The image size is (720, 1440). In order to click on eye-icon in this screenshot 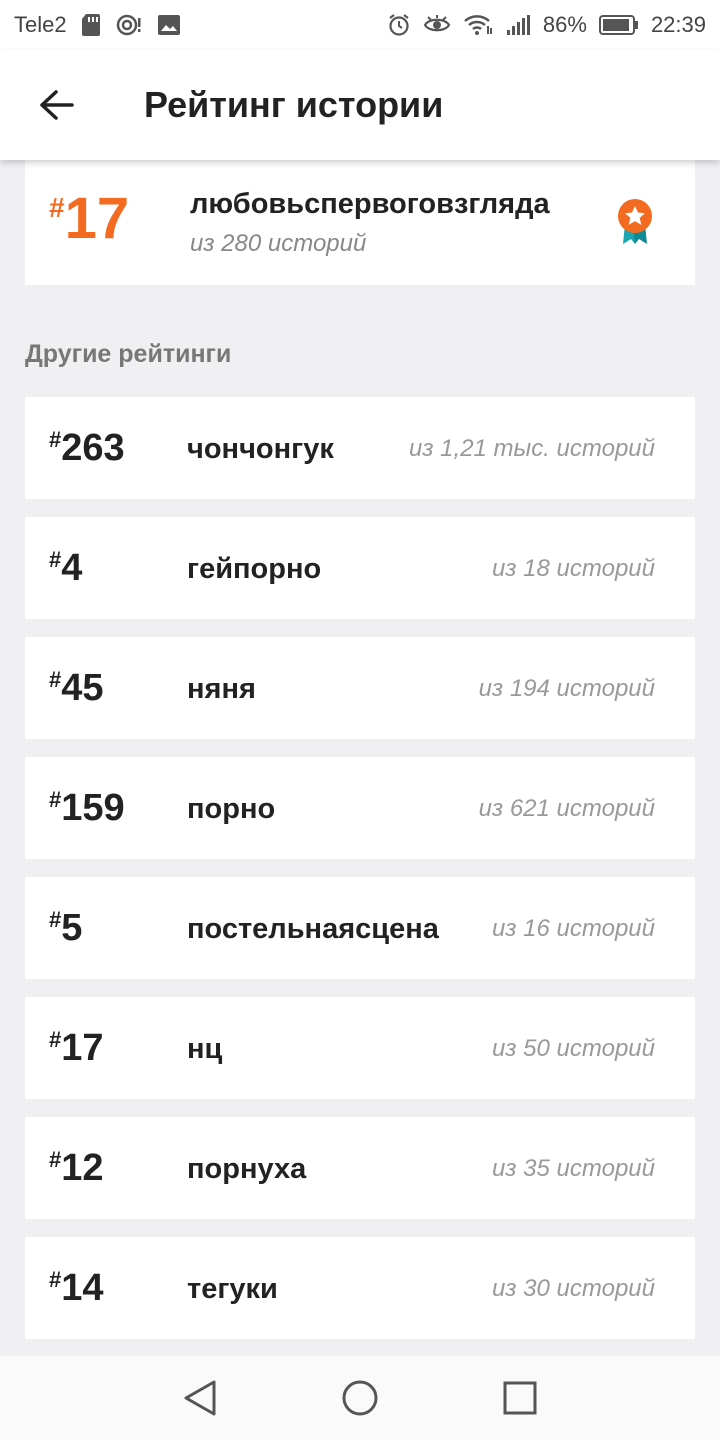, I will do `click(437, 25)`.